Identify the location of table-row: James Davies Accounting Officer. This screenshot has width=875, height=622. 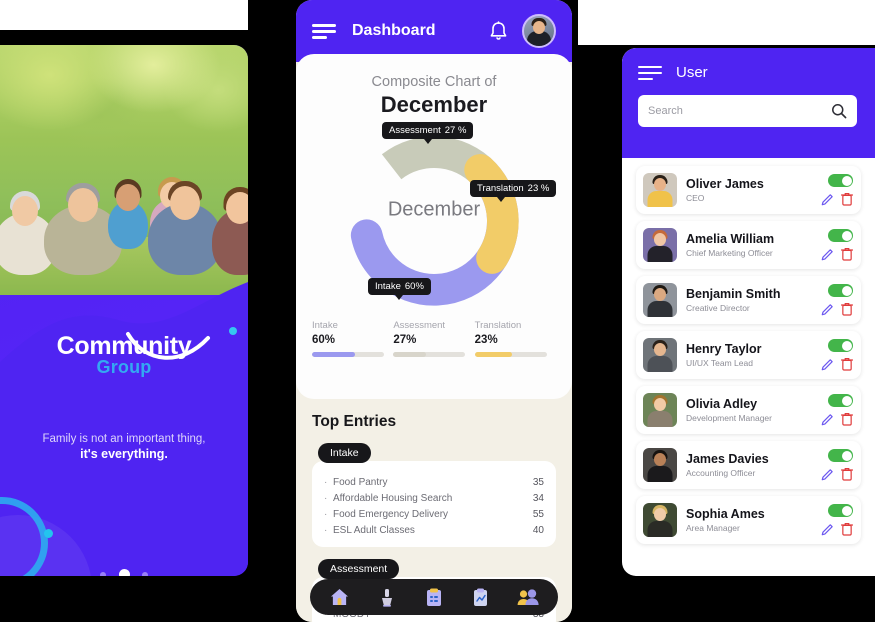
(748, 465).